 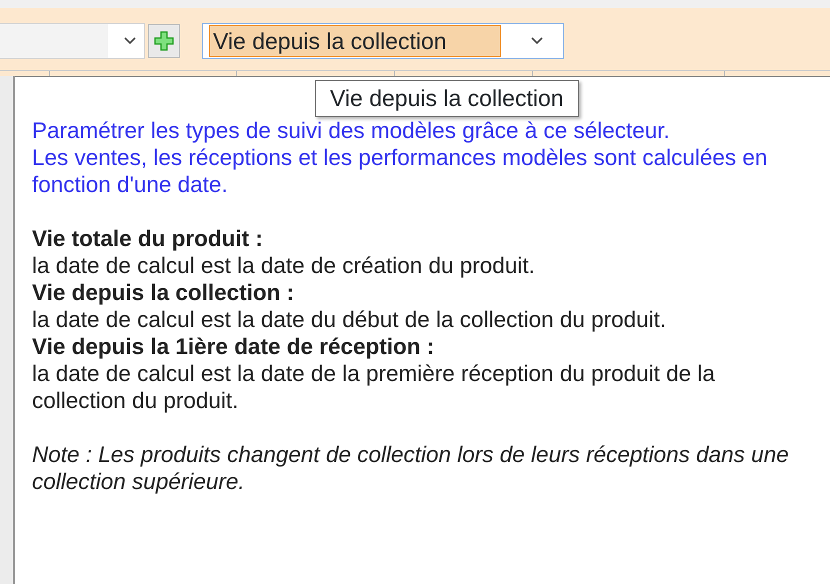 I want to click on intro-text: Paramétrer les types de suivi des modèles grâce à ce sélecteur., so click(x=351, y=130).